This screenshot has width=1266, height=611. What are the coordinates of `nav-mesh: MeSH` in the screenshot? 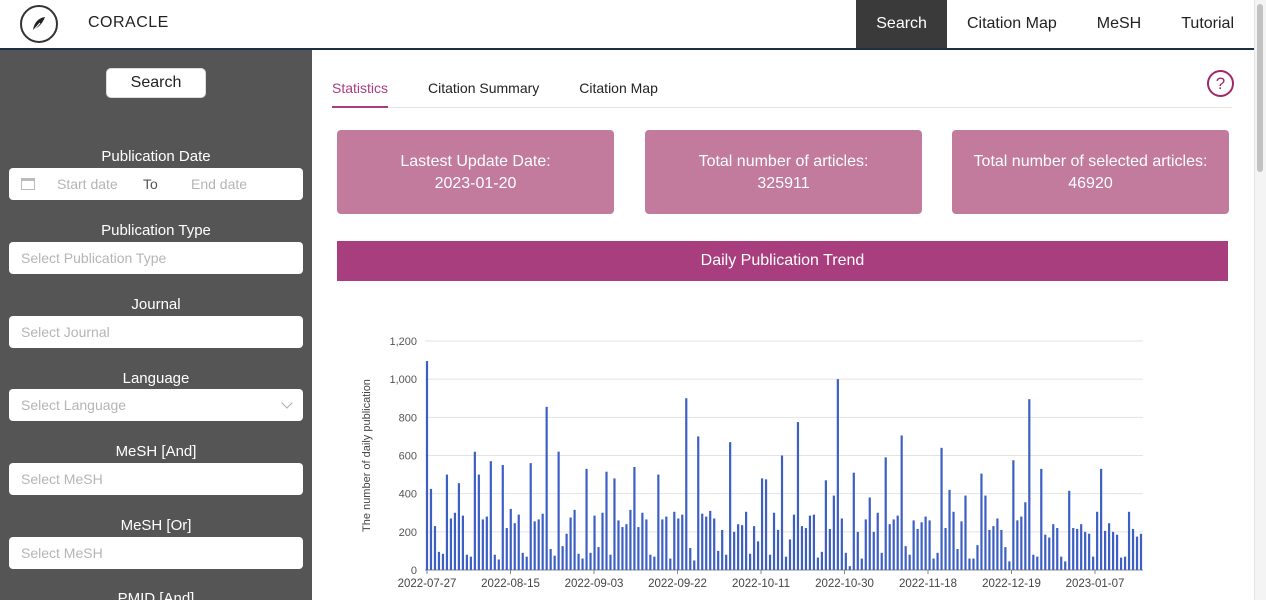 It's located at (1119, 24).